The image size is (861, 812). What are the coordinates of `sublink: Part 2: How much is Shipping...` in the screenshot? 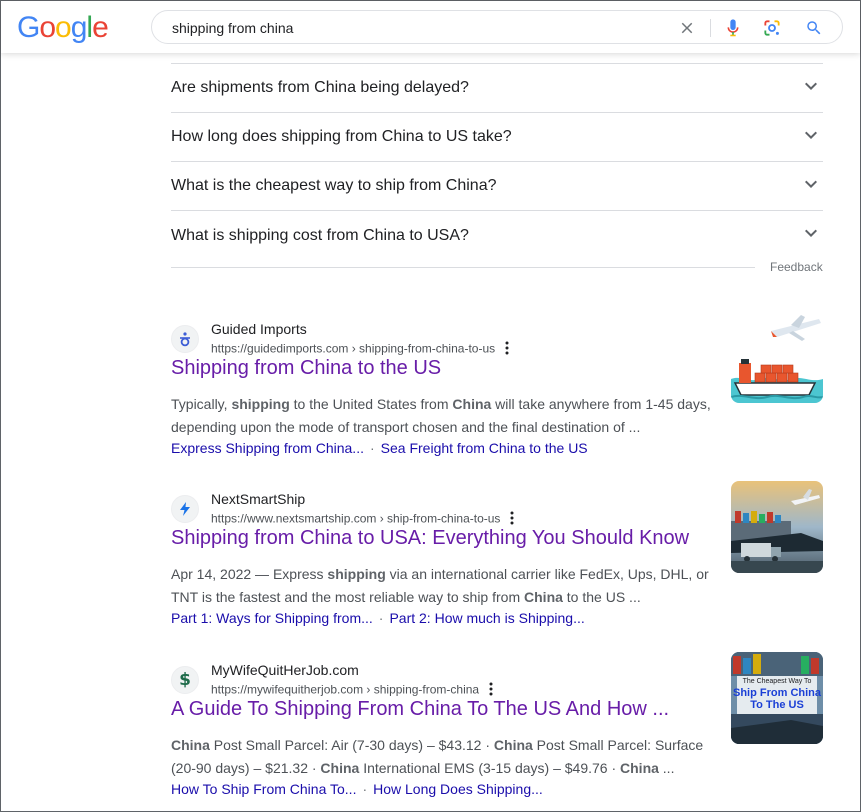 It's located at (486, 618).